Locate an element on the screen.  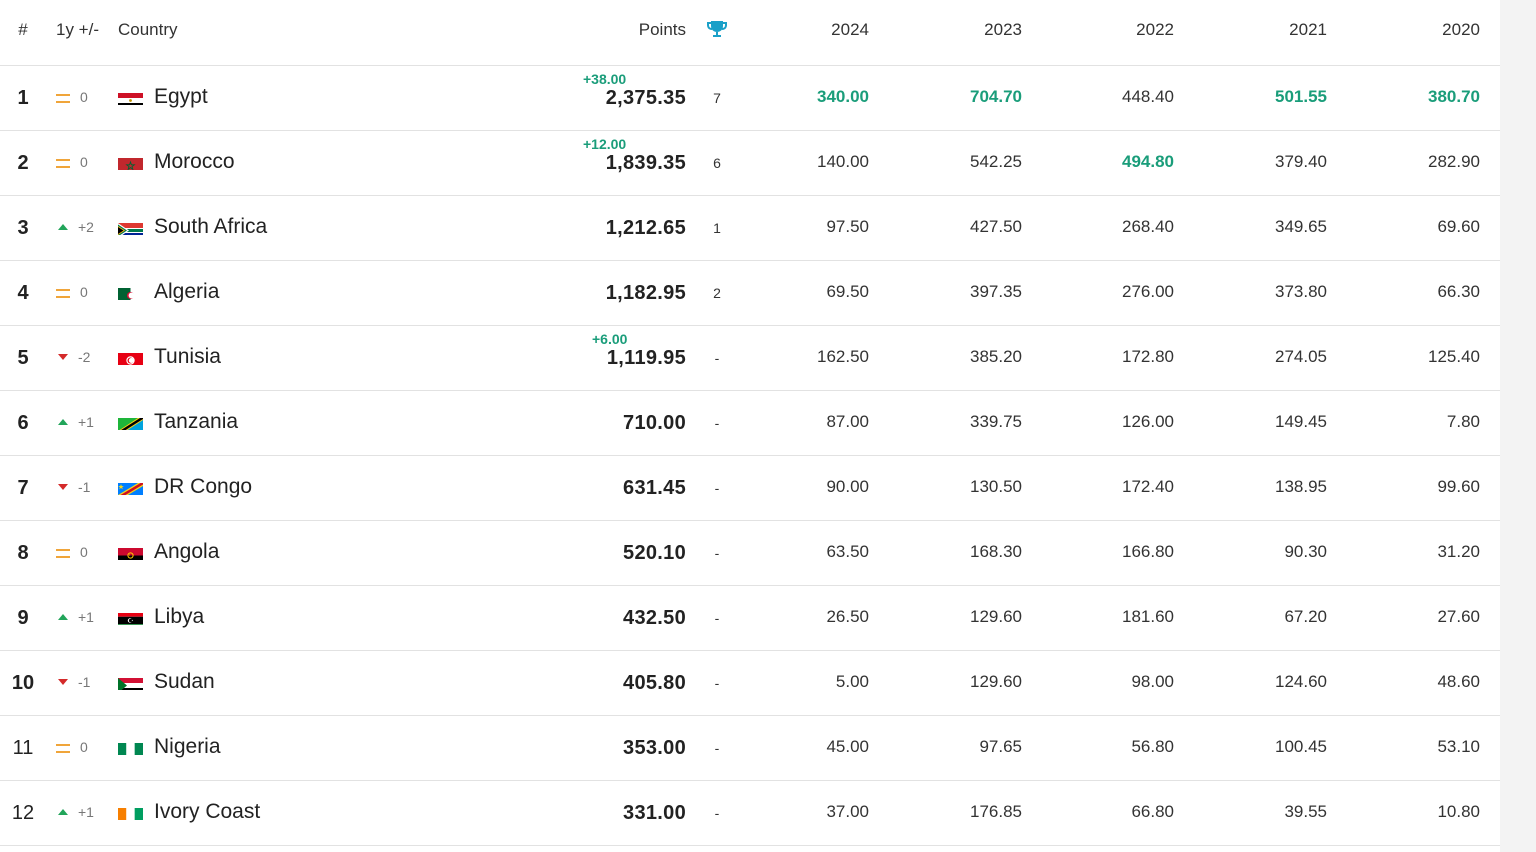
rank-change-value: -2 is located at coordinates (84, 357).